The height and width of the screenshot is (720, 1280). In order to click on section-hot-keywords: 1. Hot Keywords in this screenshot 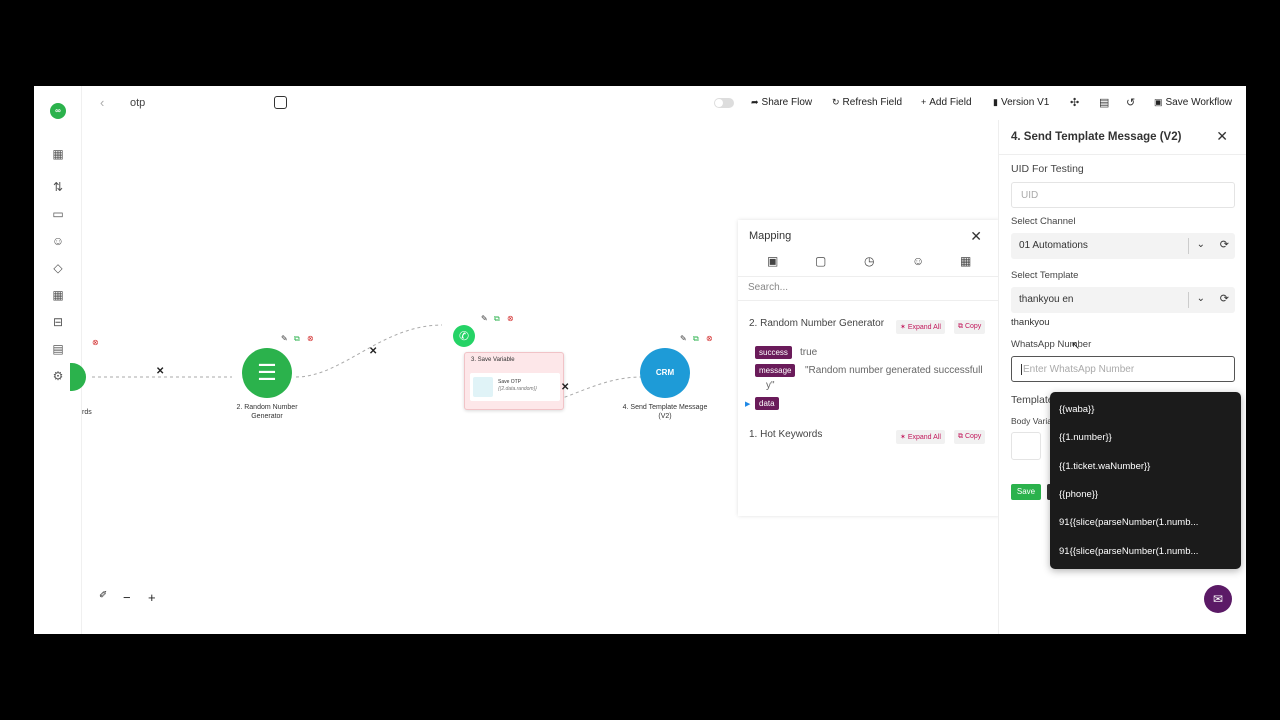, I will do `click(785, 434)`.